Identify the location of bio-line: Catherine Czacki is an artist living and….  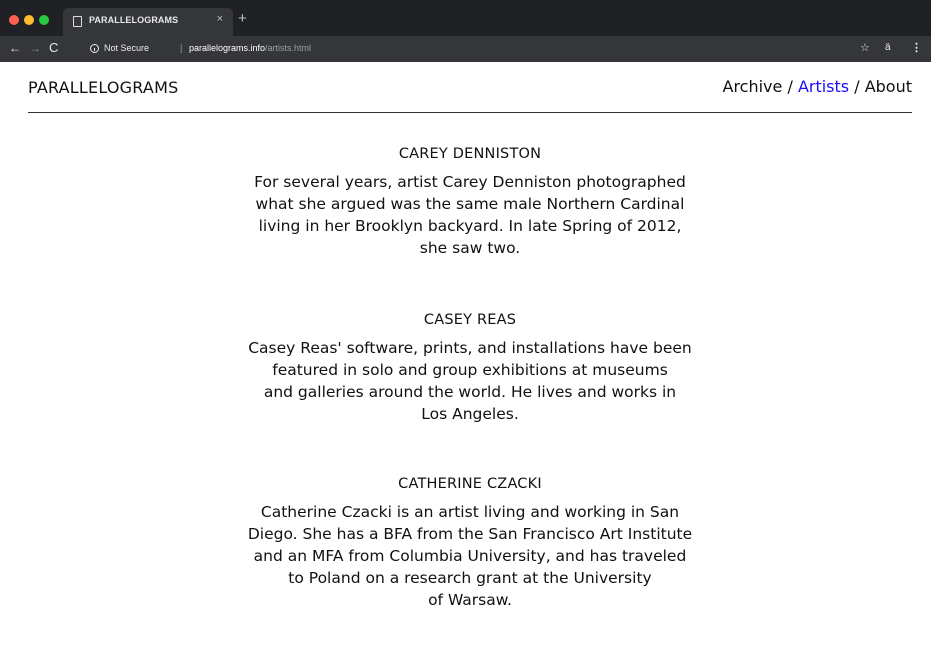
(470, 512).